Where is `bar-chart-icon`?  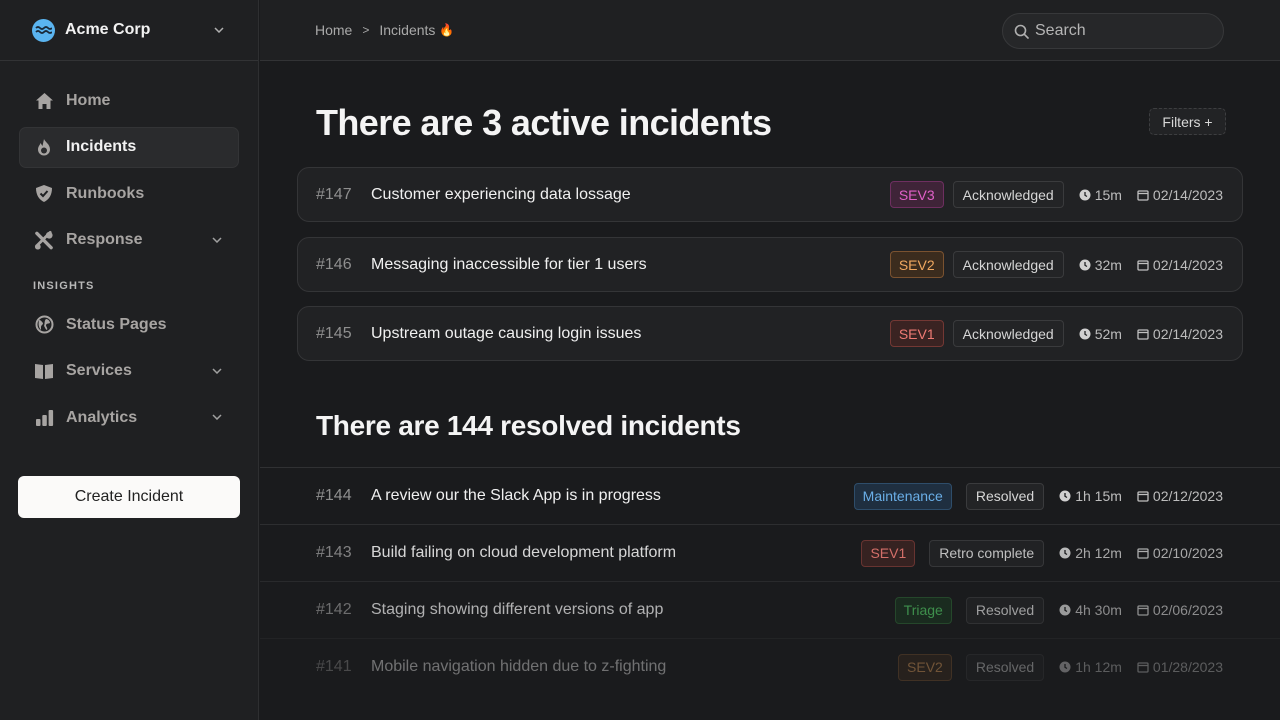 bar-chart-icon is located at coordinates (44, 418).